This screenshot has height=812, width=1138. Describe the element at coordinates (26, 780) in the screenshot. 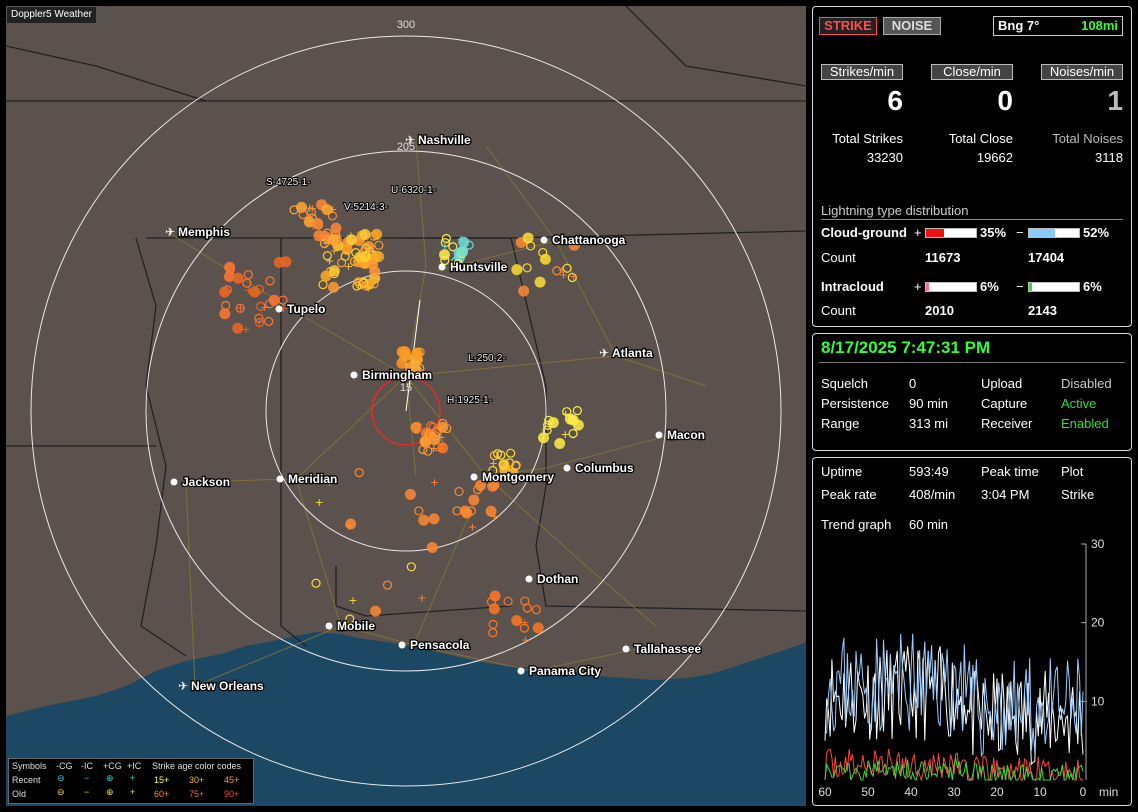

I see `legend-recent-label: Recent` at that location.